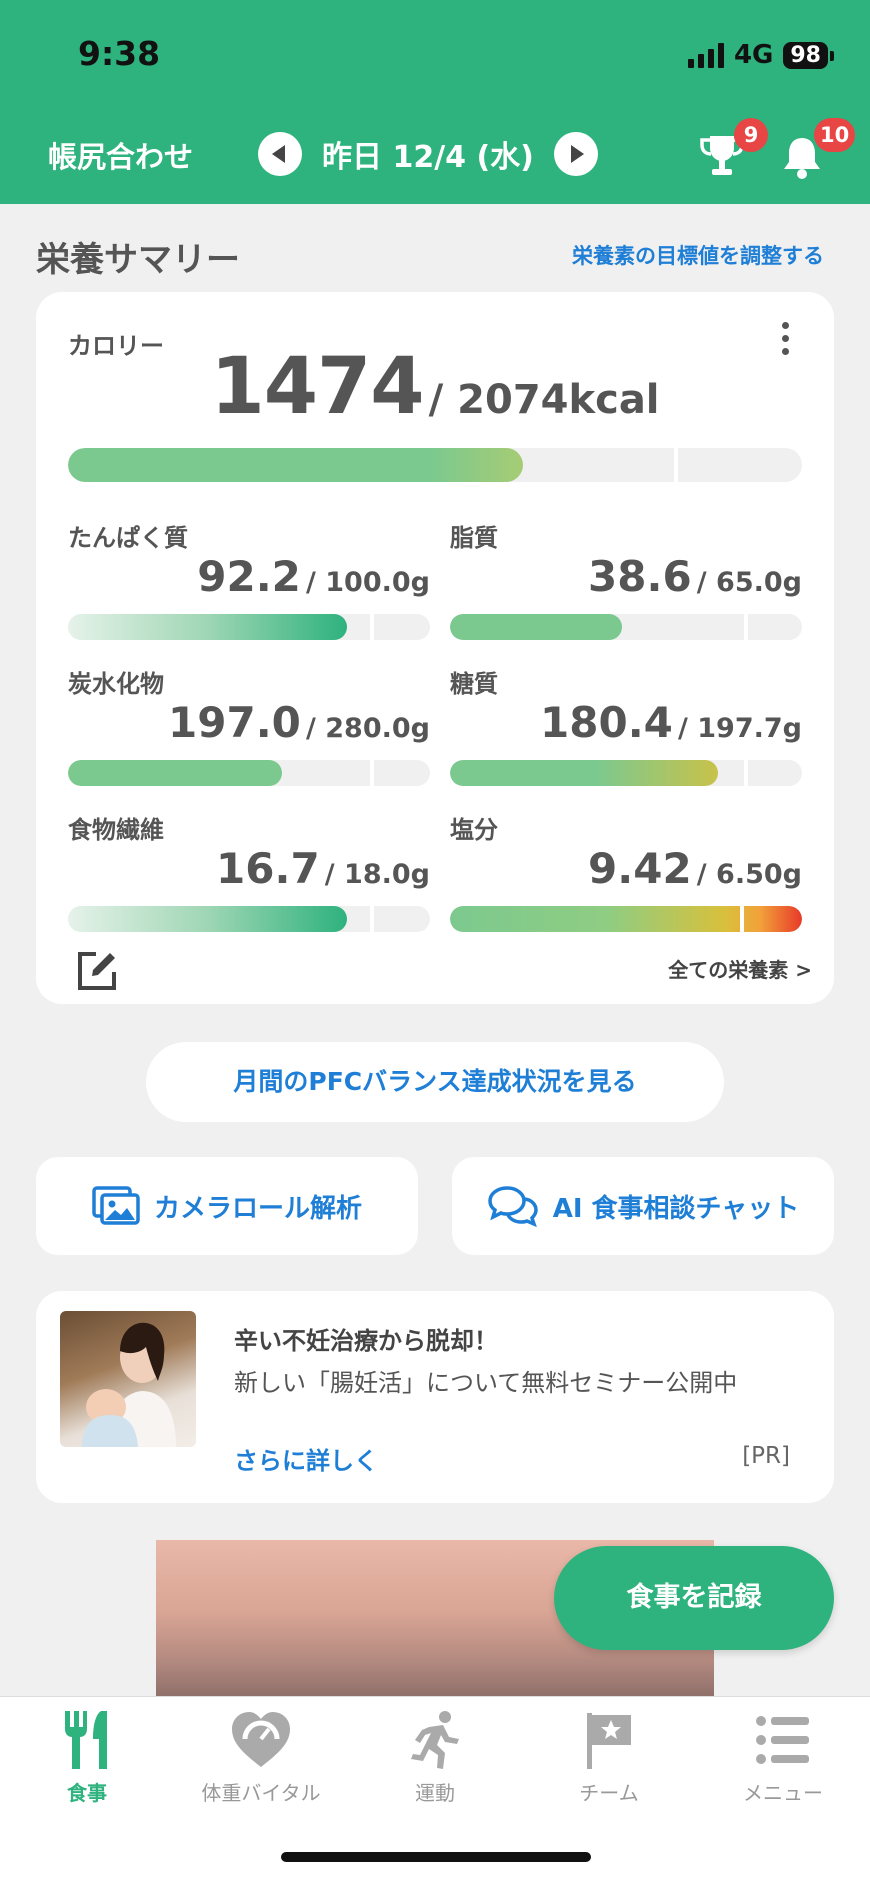 The height and width of the screenshot is (1882, 870). I want to click on network-type: 4G, so click(753, 55).